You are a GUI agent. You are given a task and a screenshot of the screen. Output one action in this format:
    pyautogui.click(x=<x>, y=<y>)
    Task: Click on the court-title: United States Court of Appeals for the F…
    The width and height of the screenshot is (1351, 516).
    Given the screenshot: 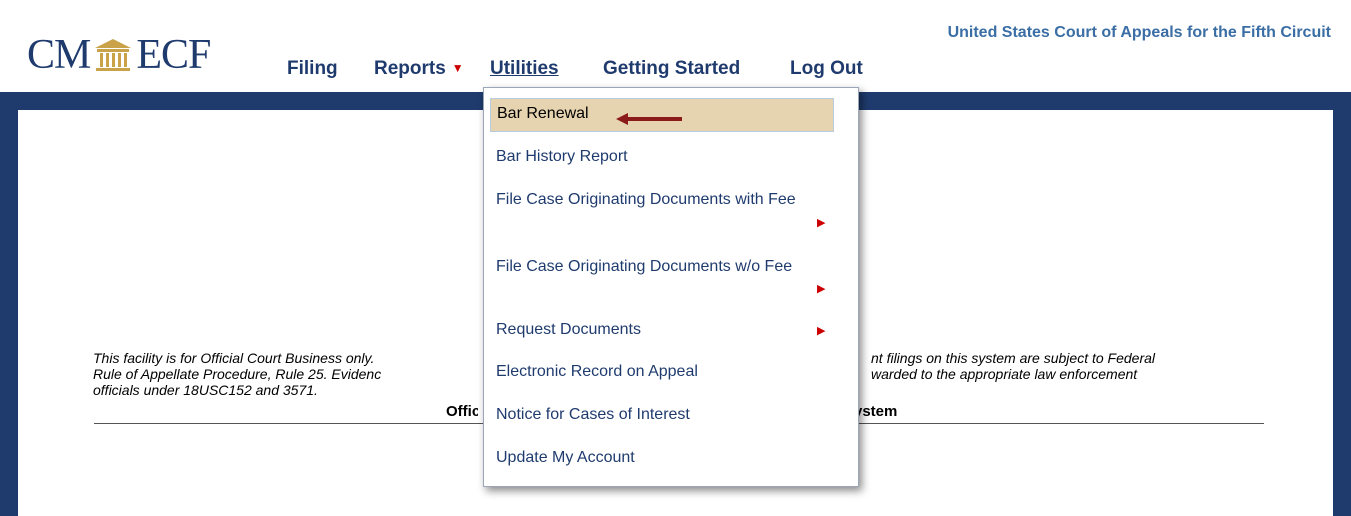 What is the action you would take?
    pyautogui.click(x=1139, y=33)
    